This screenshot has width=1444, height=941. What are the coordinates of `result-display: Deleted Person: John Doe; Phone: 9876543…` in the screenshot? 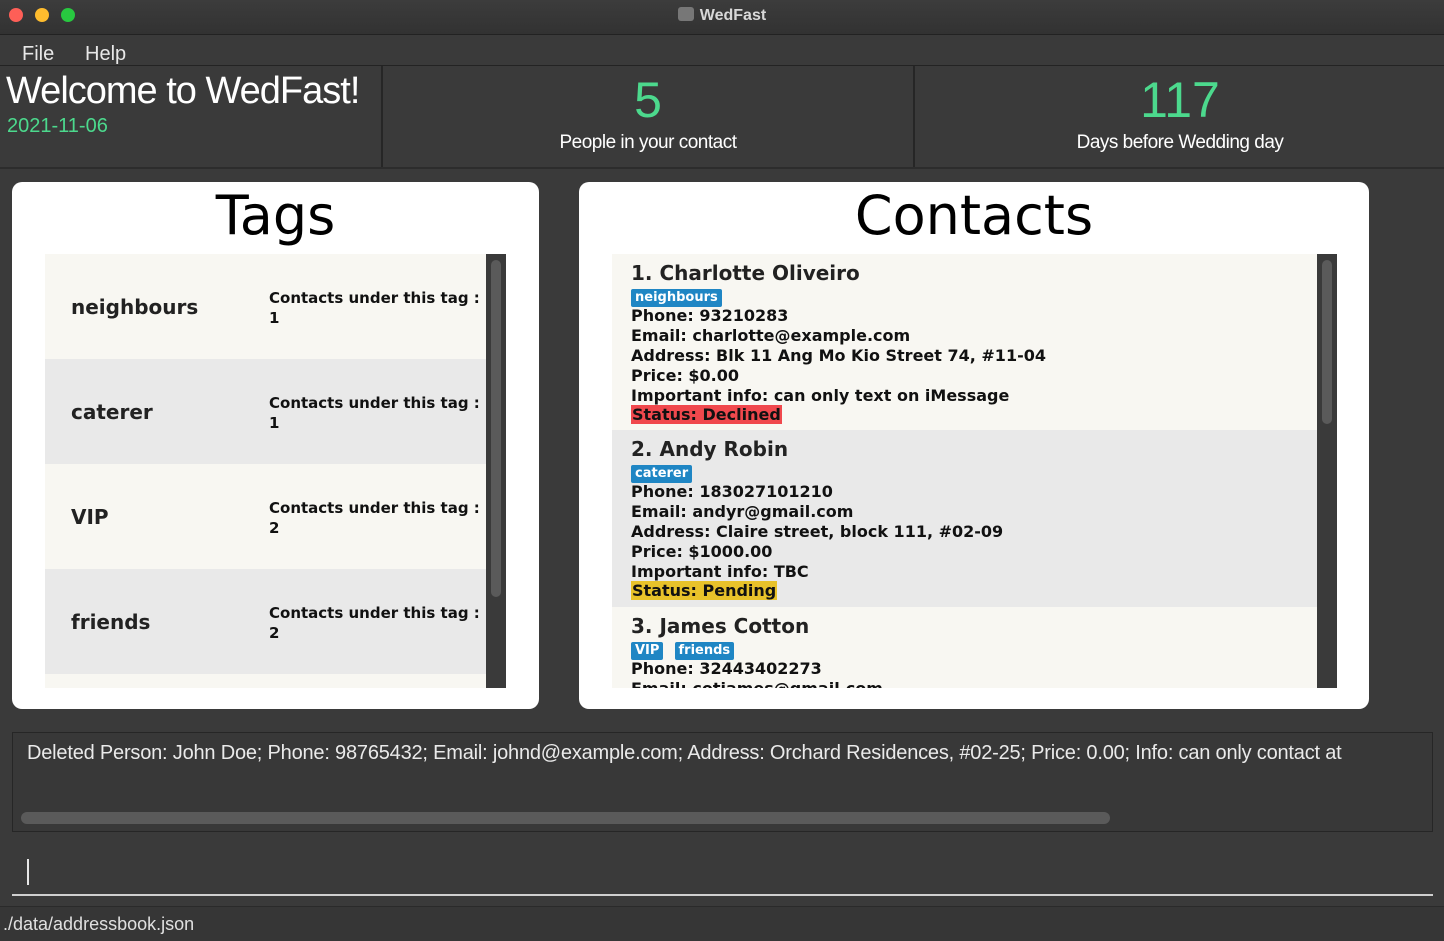 It's located at (722, 782).